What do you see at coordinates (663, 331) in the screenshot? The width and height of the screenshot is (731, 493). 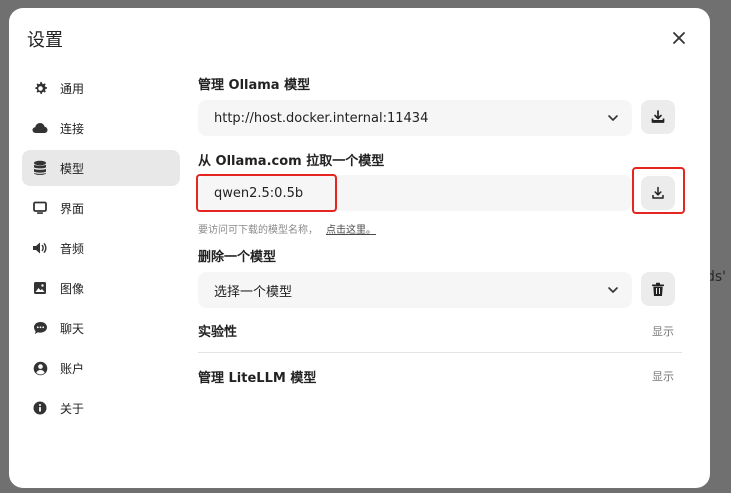 I see `experimental-toggle: 显示` at bounding box center [663, 331].